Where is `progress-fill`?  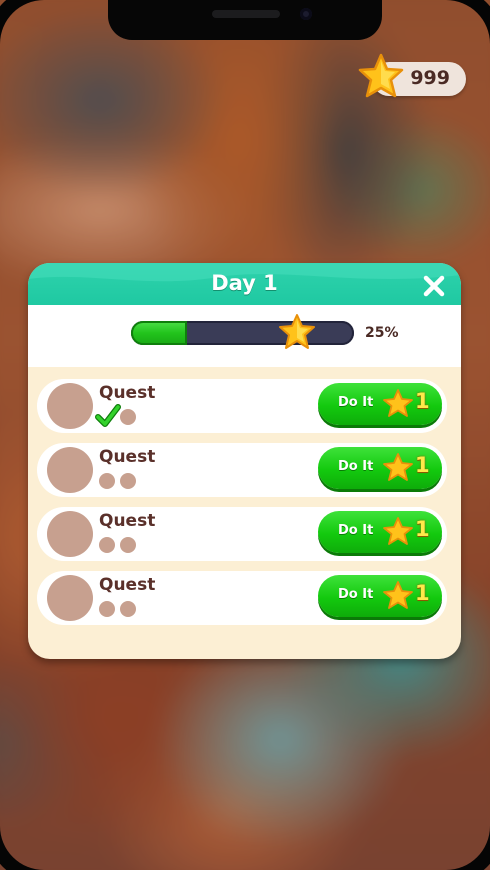
progress-fill is located at coordinates (159, 333).